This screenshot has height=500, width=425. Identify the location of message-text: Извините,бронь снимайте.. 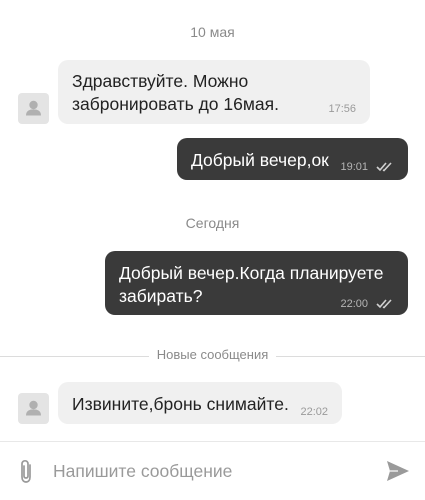
(180, 404).